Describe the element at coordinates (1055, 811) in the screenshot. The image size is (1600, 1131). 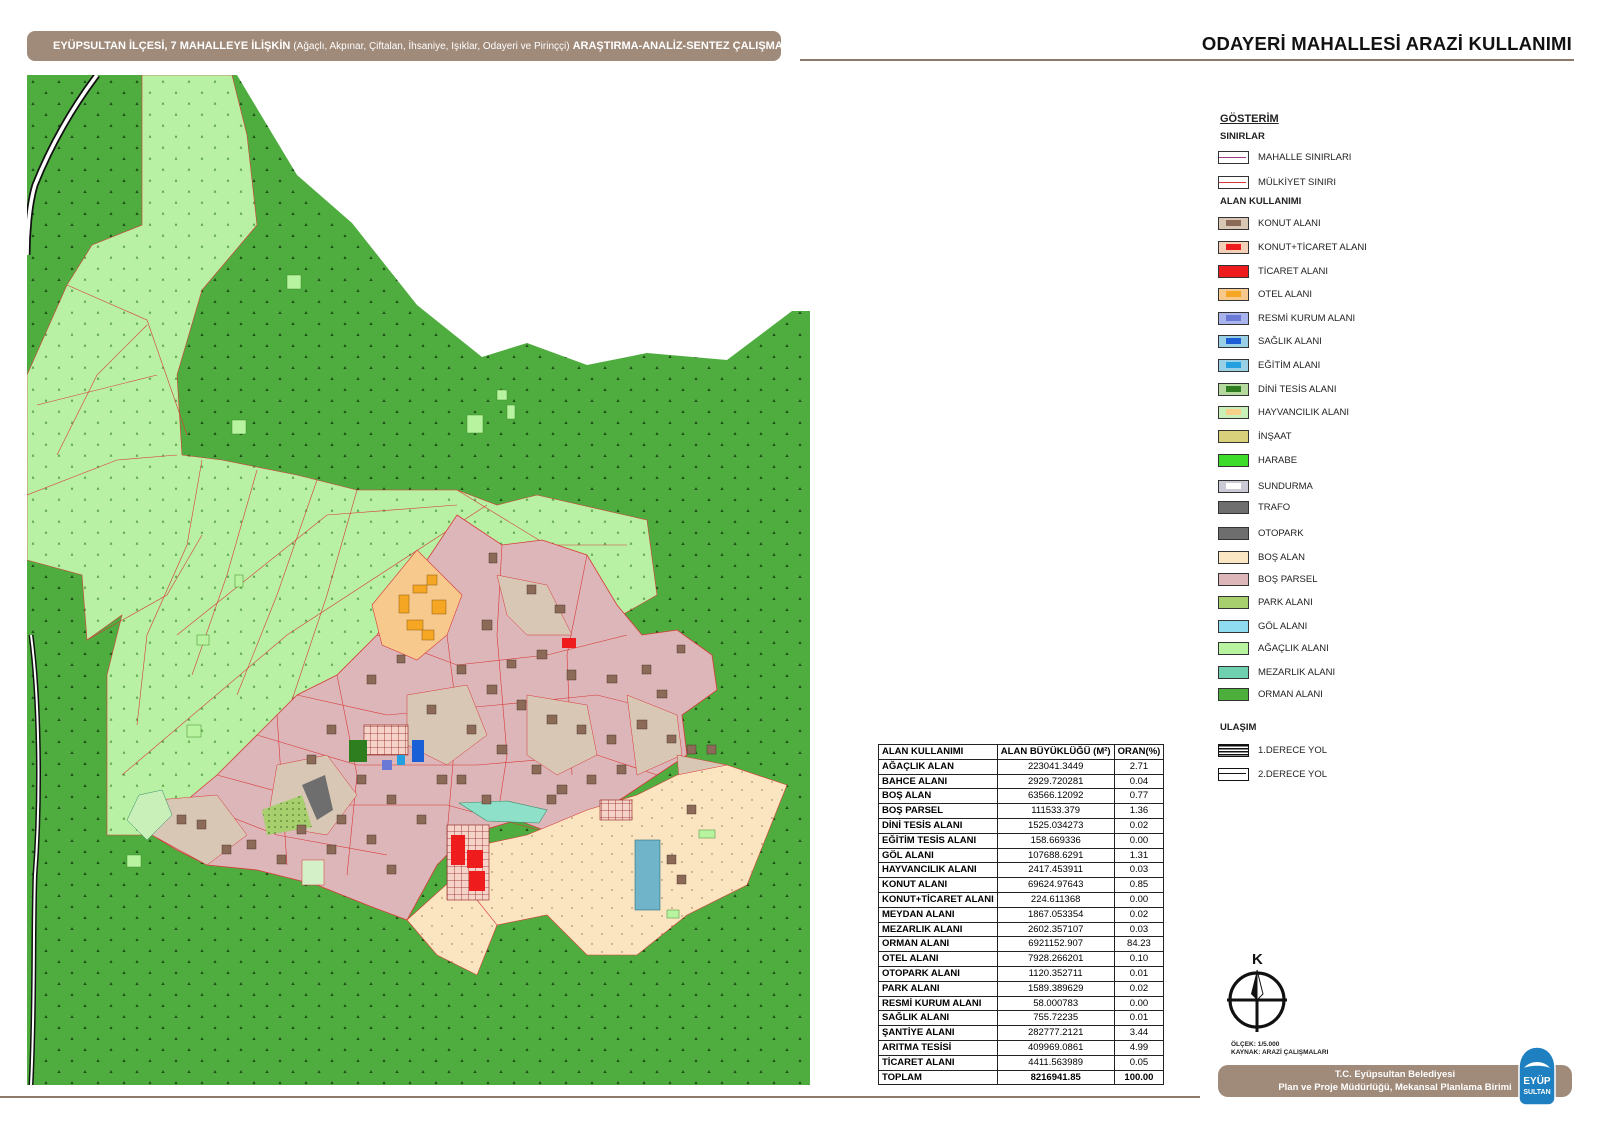
I see `cell-area: 111533.379` at that location.